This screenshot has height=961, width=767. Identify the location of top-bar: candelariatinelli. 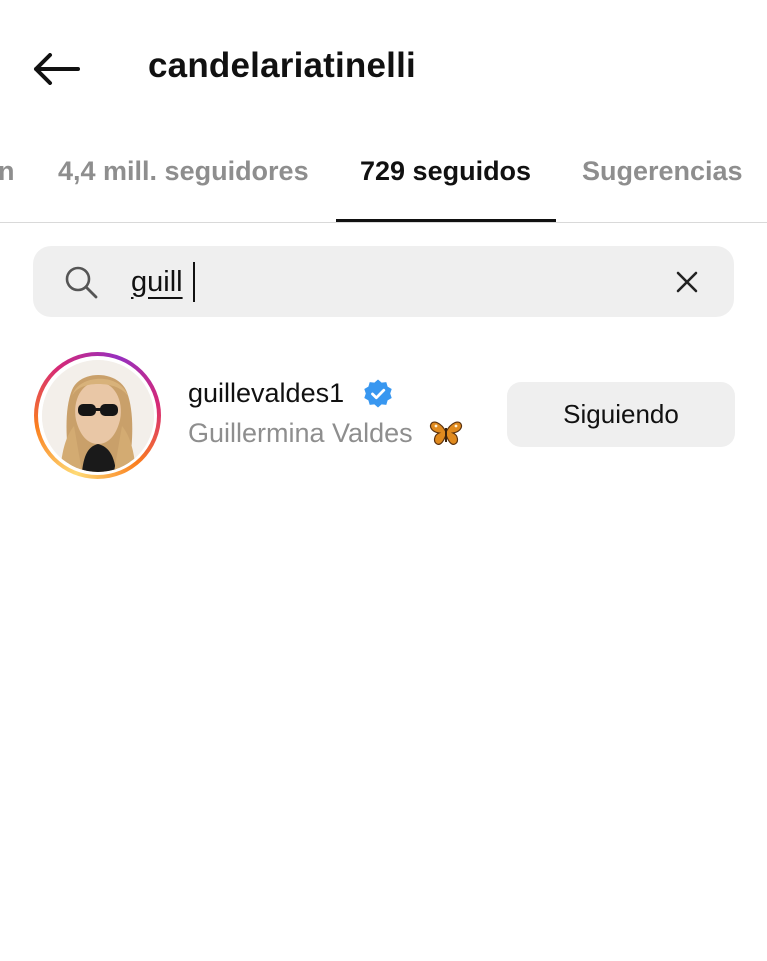
(383, 67).